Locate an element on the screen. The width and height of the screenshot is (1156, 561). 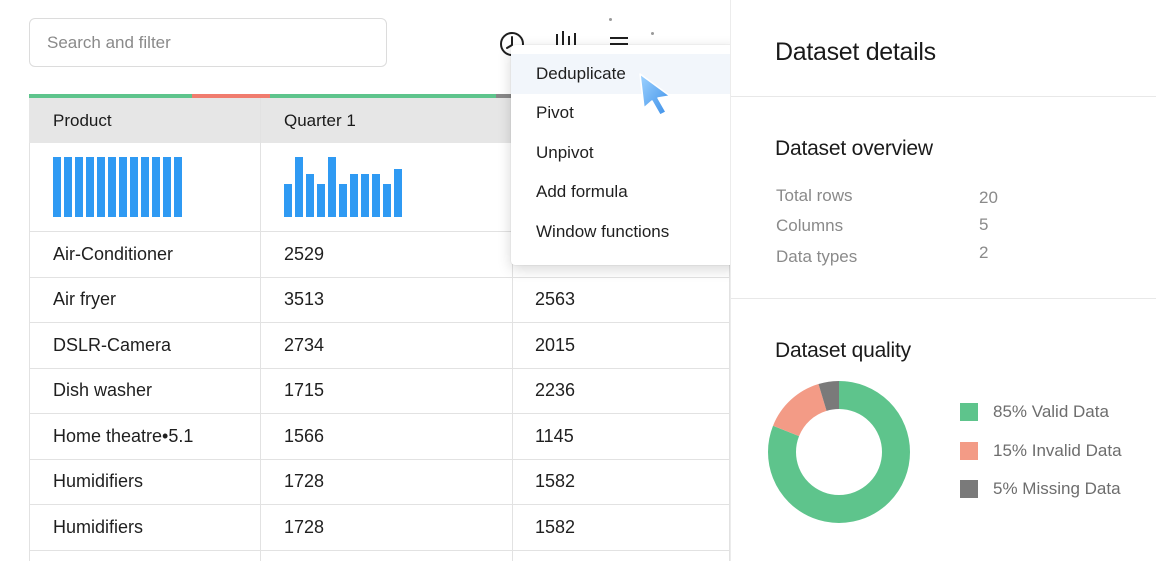
column-header-quarter-1: Quarter 1 is located at coordinates (387, 120).